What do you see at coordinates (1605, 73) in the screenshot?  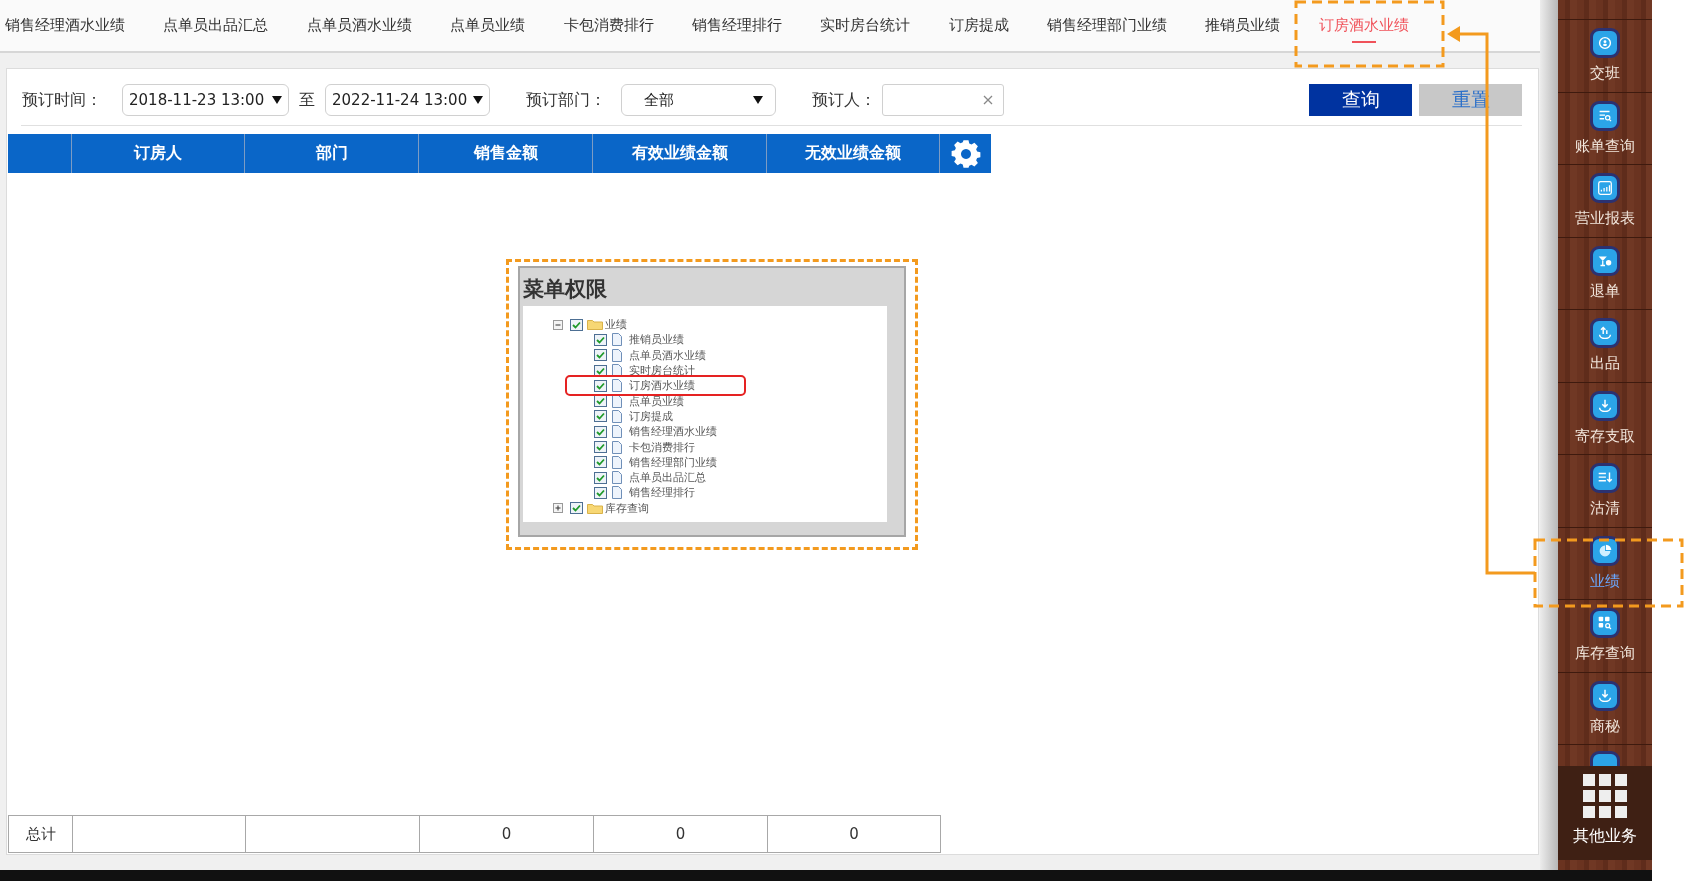 I see `sidebar-label: 交班` at bounding box center [1605, 73].